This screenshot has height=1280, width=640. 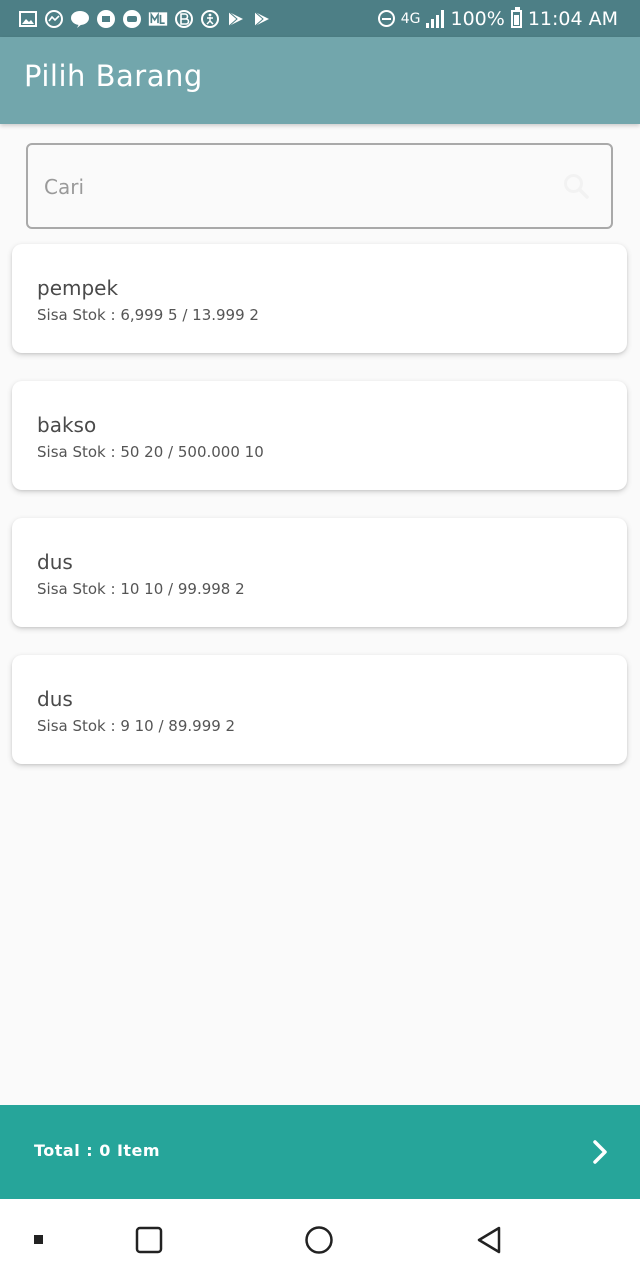 I want to click on navigation-bar, so click(x=320, y=1239).